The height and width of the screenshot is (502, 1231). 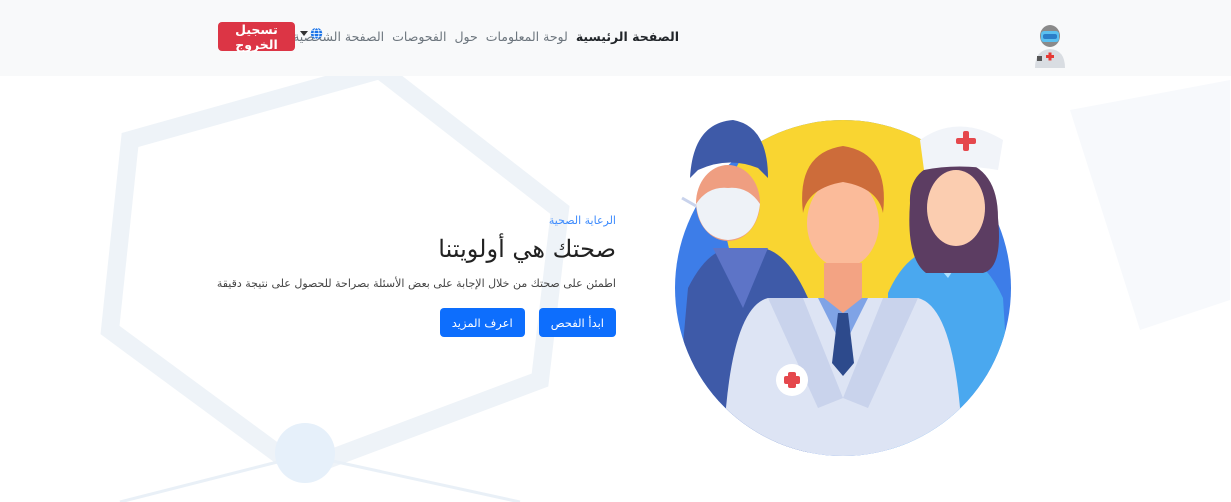 I want to click on nav-link-home: الصفحة الرئيسية, so click(x=627, y=36).